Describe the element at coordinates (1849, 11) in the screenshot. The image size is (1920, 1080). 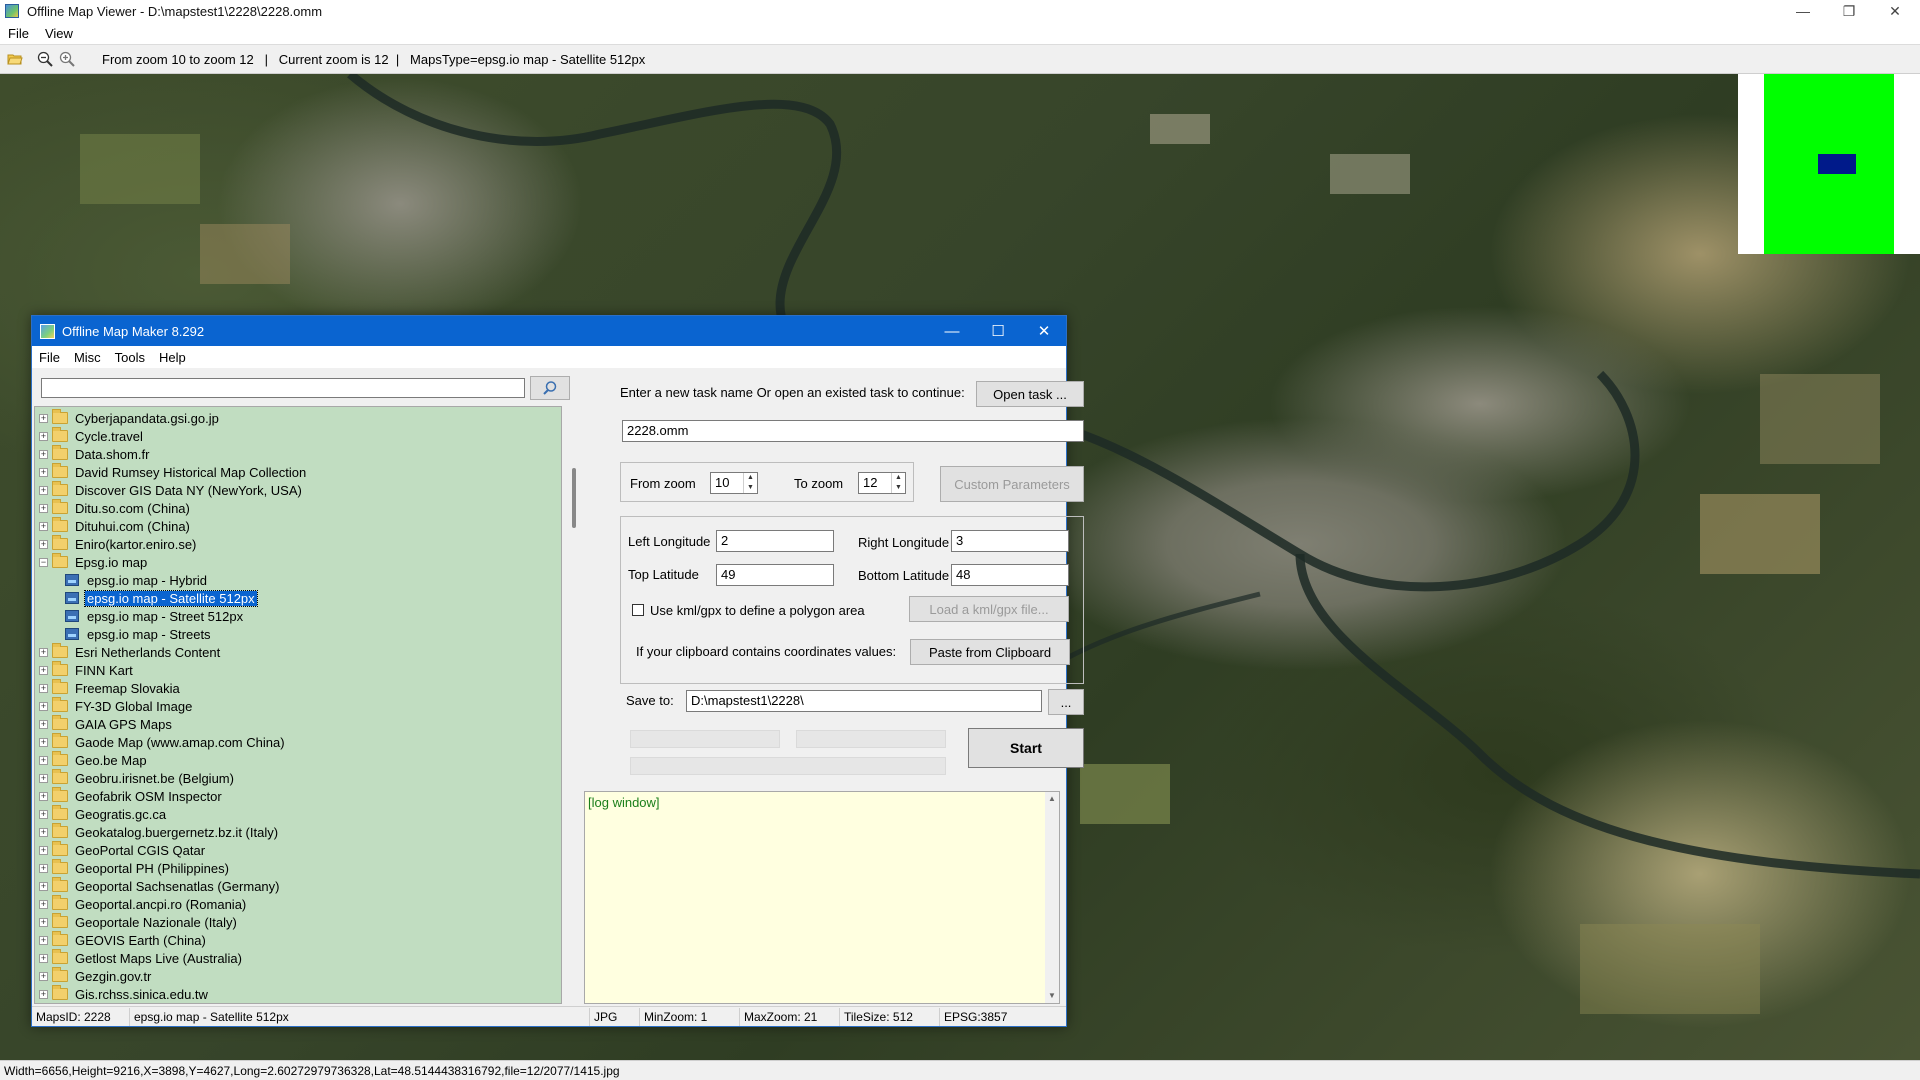
I see `restore-button: ❐` at that location.